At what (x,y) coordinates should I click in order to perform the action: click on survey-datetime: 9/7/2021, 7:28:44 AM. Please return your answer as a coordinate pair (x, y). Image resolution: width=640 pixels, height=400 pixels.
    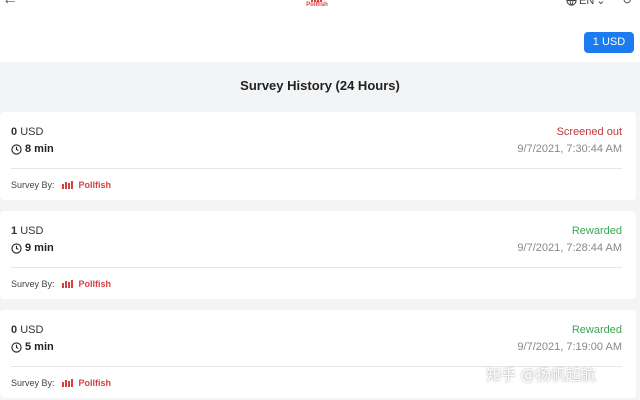
    Looking at the image, I should click on (569, 248).